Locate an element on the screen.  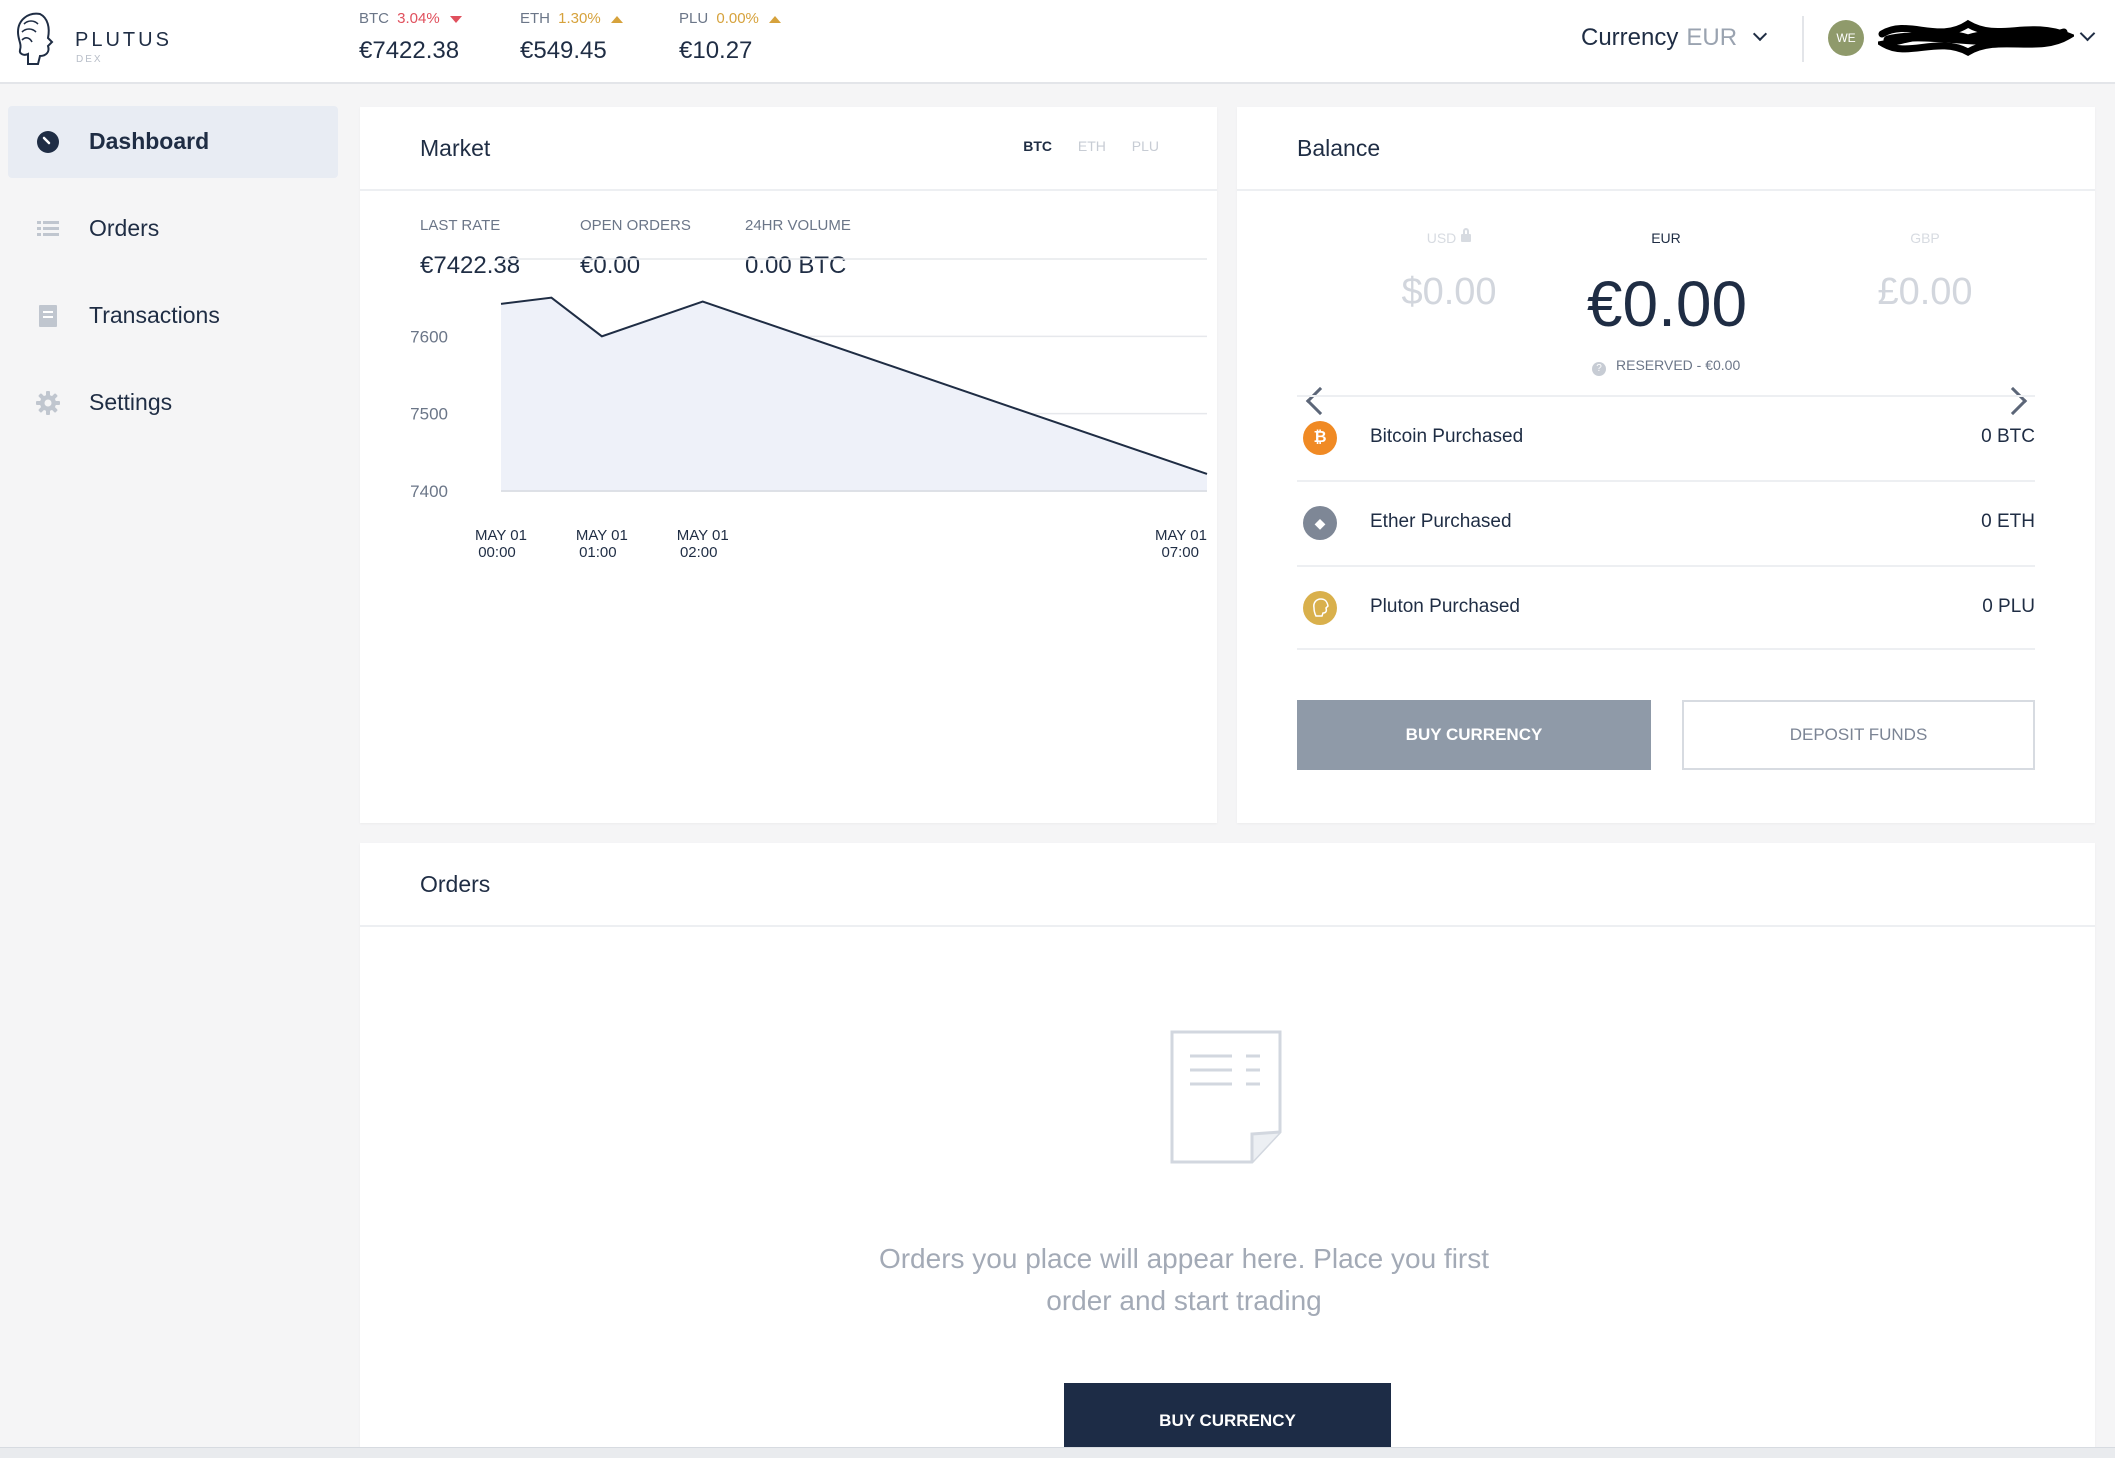
asset-value: 0 BTC is located at coordinates (2008, 436).